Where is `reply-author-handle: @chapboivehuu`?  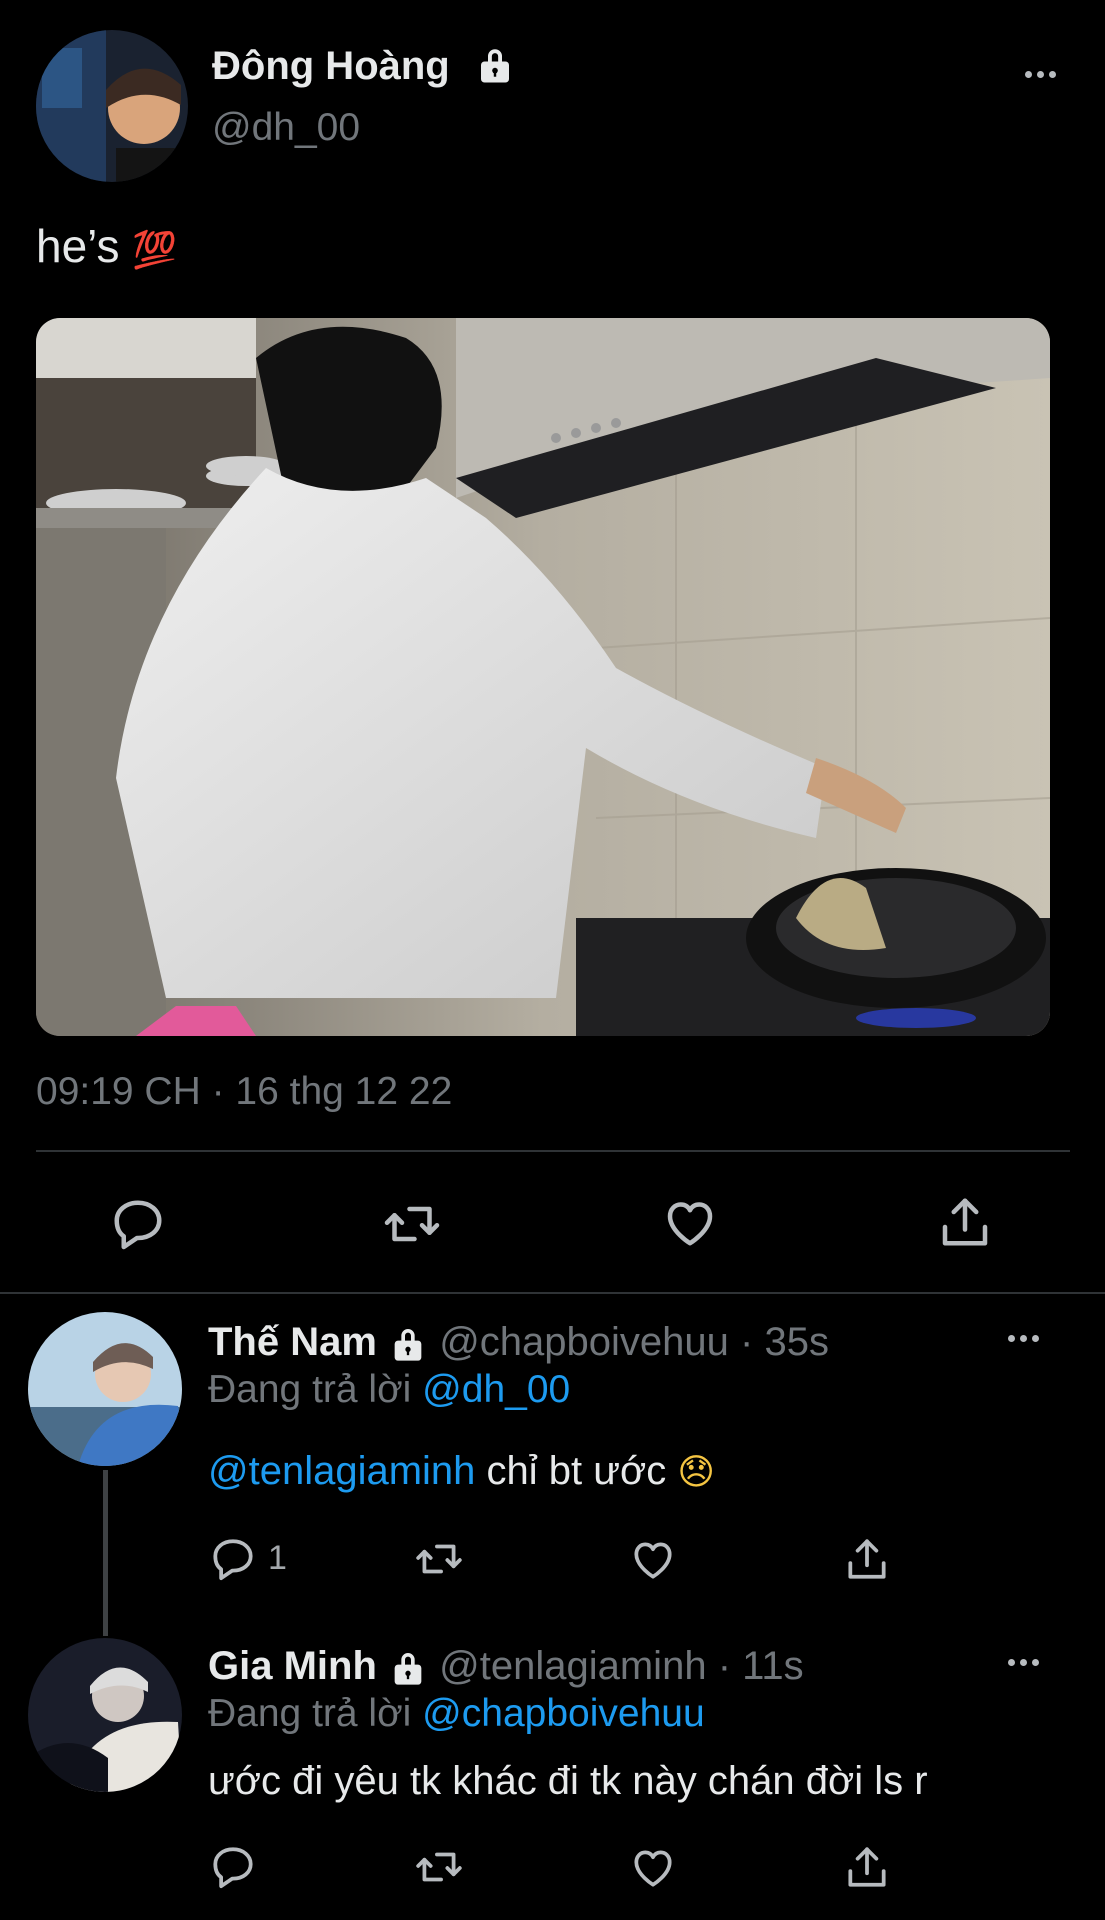
reply-author-handle: @chapboivehuu is located at coordinates (584, 1342).